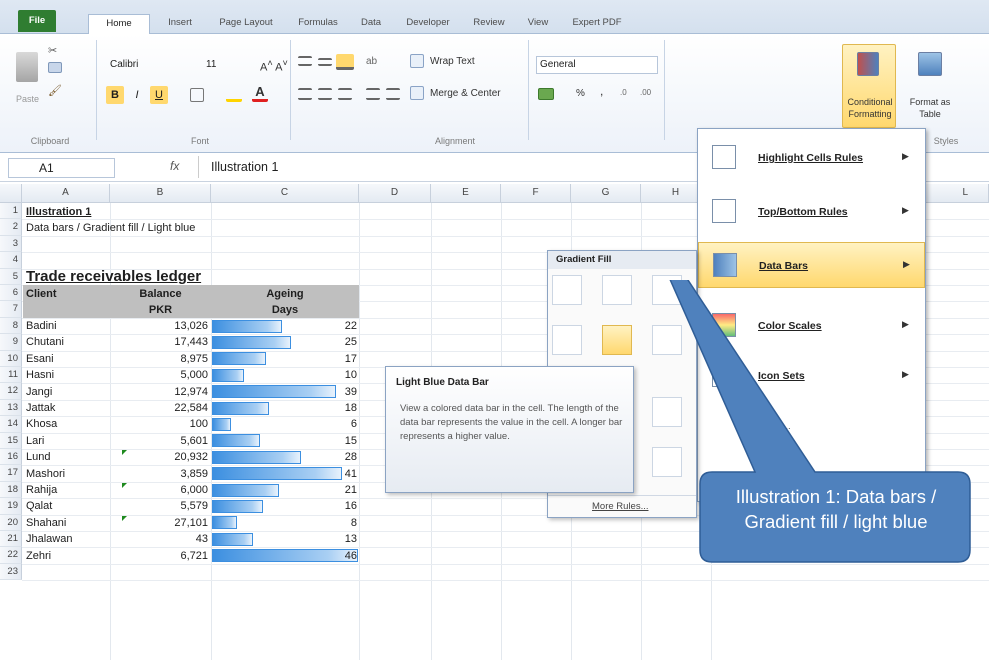  What do you see at coordinates (538, 24) in the screenshot?
I see `tab-view: View` at bounding box center [538, 24].